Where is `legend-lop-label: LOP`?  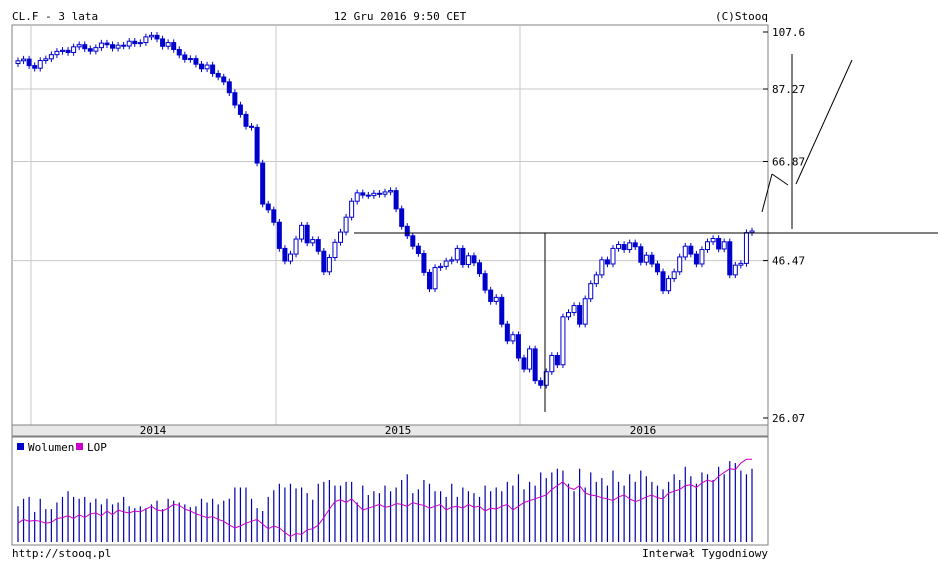
legend-lop-label: LOP is located at coordinates (97, 447).